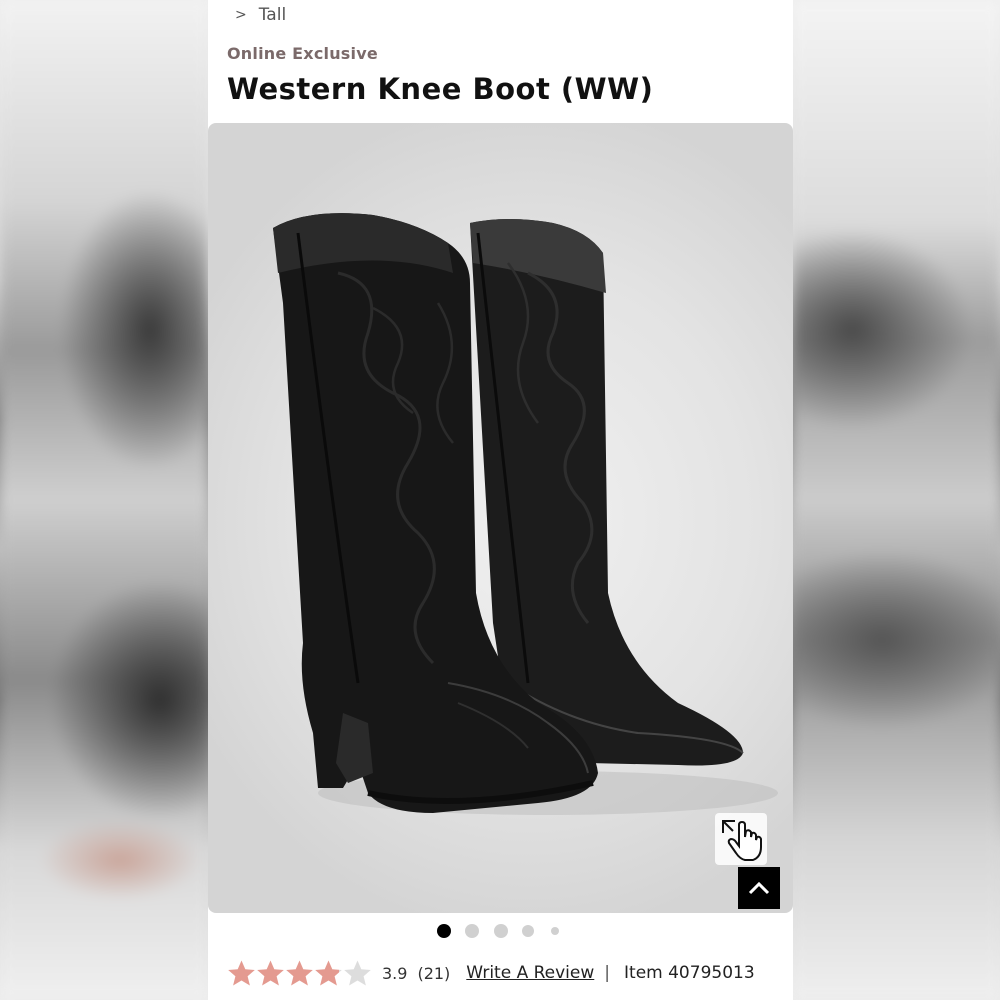  What do you see at coordinates (395, 973) in the screenshot?
I see `rating-value: 3.9` at bounding box center [395, 973].